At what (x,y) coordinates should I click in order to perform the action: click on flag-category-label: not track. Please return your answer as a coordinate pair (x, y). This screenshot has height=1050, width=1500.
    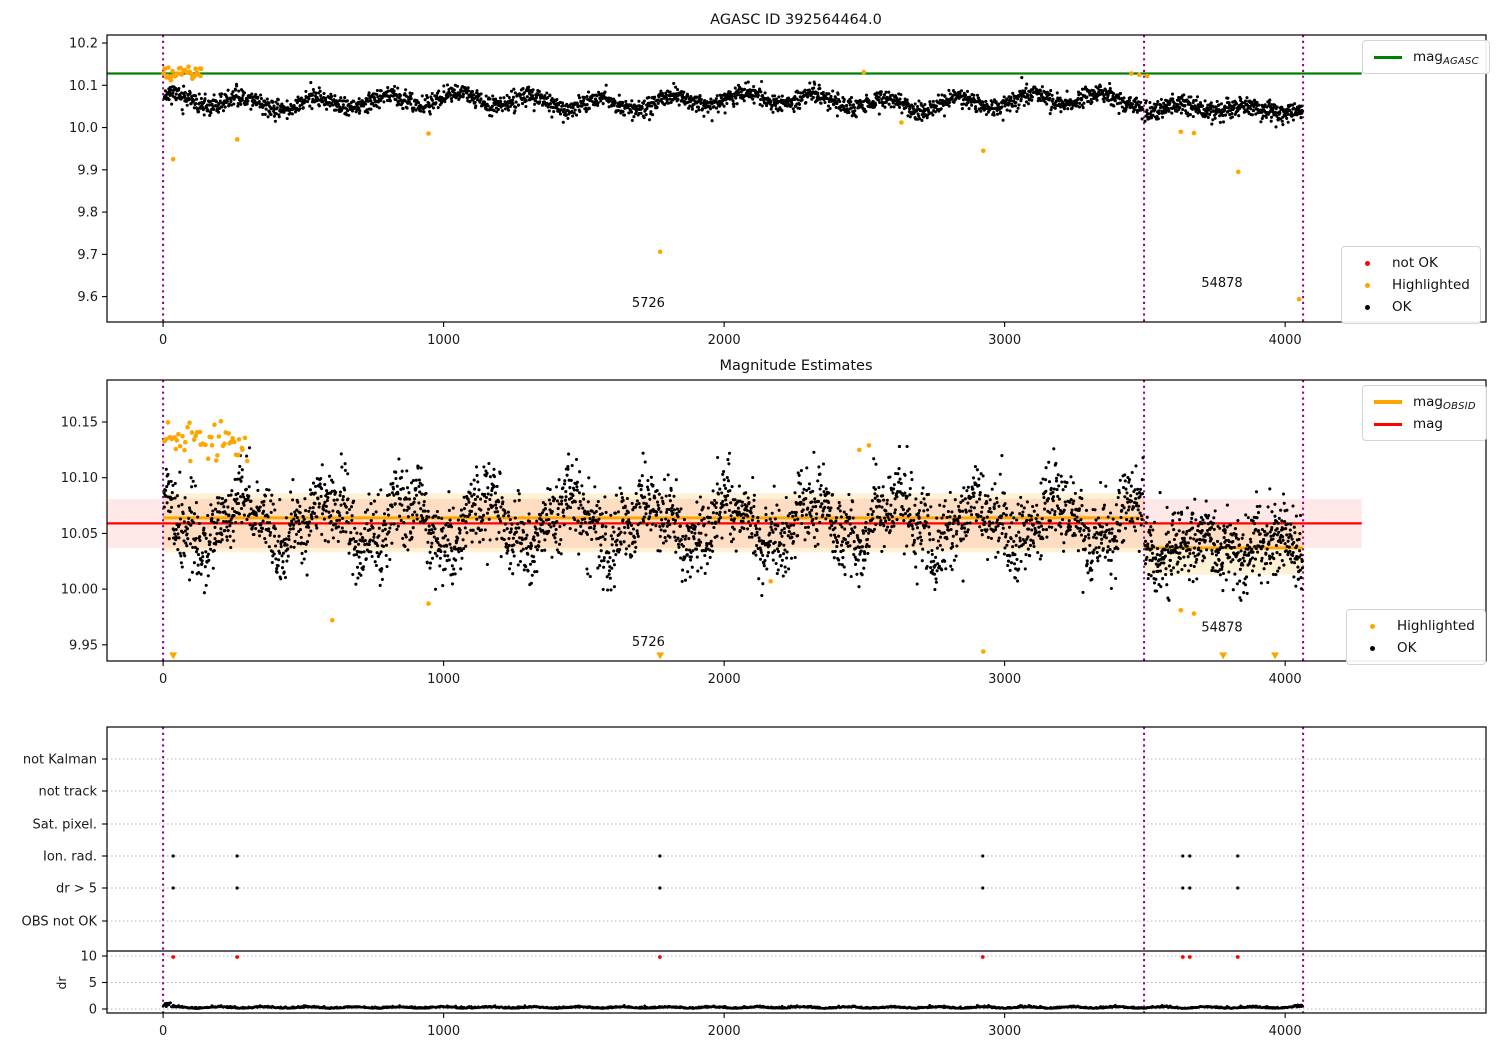
    Looking at the image, I should click on (67, 792).